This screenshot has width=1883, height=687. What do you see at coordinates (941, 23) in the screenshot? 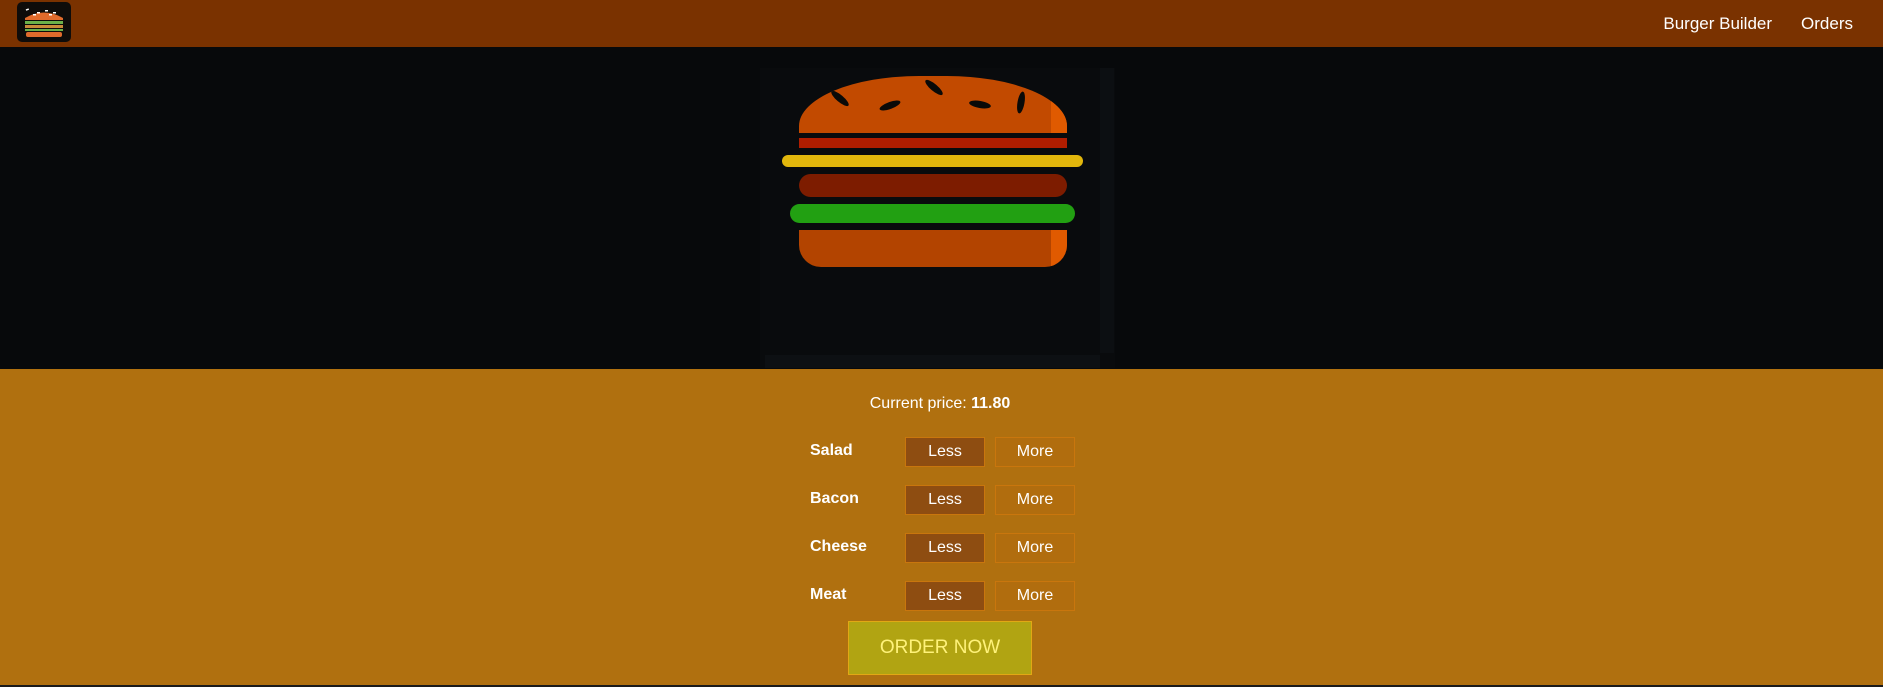
I see `toolbar: Burger Builder Orders` at bounding box center [941, 23].